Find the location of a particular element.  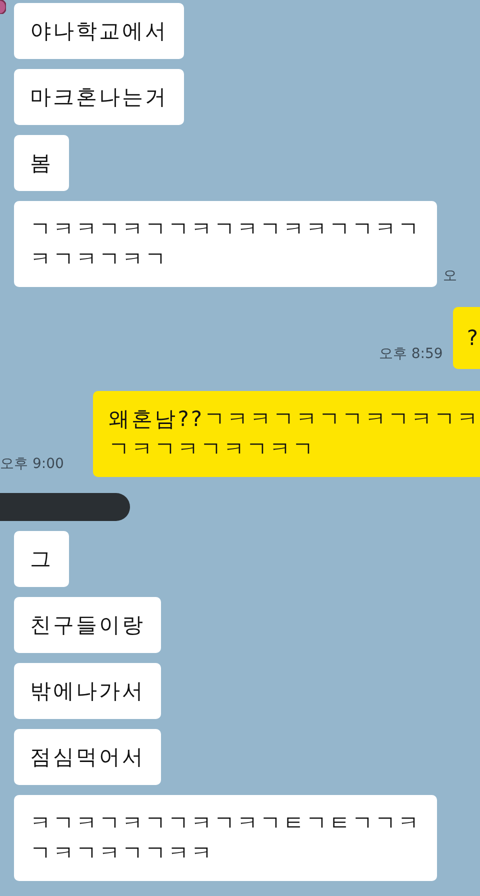

message-bubble: ㄱㅋㅋㄱㅋㄱㄱㅋㄱㅋㄱㅋㅋㄱㄱㅋㄱ ㅋㄱㅋㄱㅋㄱ is located at coordinates (225, 244).